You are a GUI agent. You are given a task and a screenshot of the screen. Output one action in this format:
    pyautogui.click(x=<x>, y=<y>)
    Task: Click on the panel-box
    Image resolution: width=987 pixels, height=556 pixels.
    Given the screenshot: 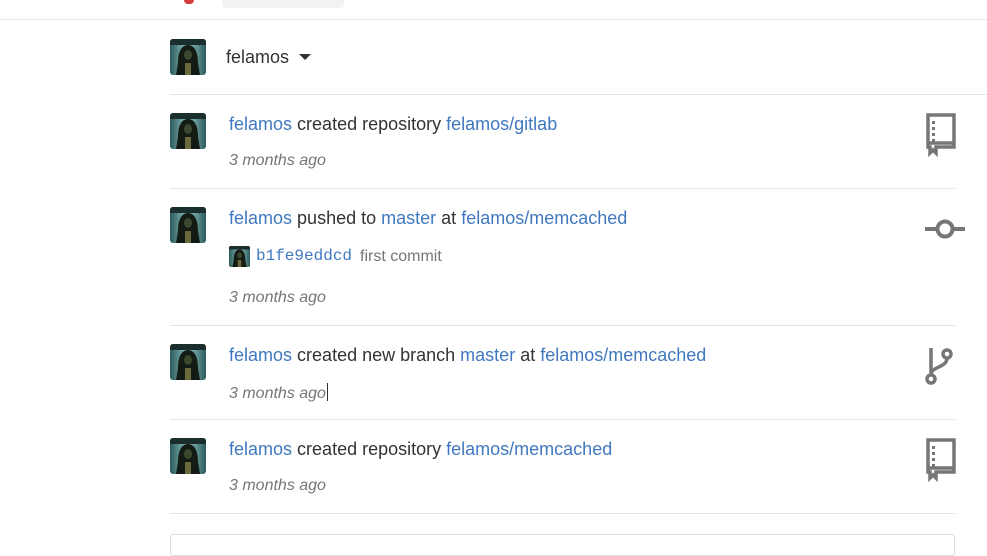 What is the action you would take?
    pyautogui.click(x=562, y=545)
    